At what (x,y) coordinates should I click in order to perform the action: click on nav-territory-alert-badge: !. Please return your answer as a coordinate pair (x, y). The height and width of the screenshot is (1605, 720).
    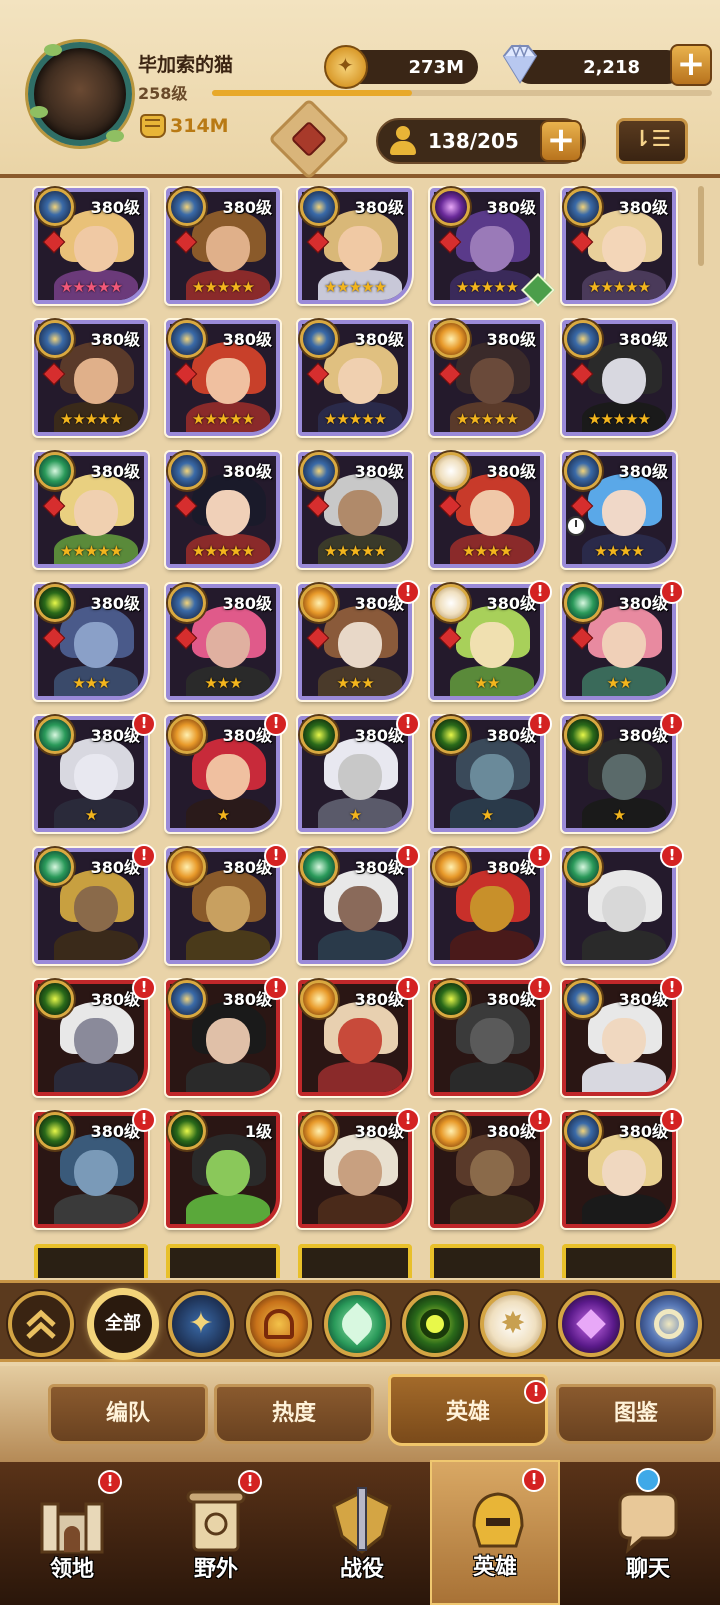
    Looking at the image, I should click on (110, 1482).